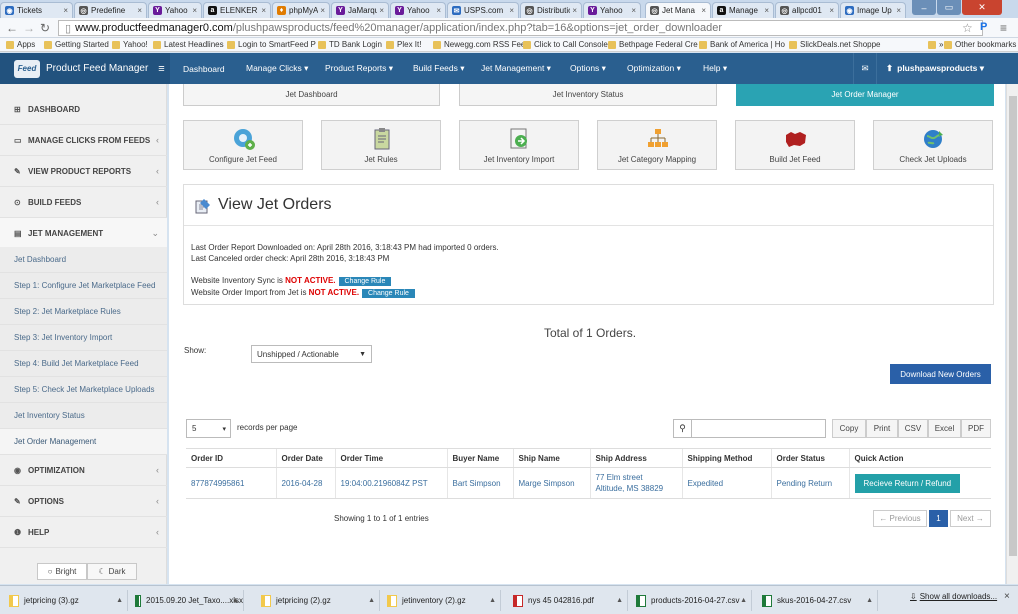 Image resolution: width=1018 pixels, height=614 pixels. Describe the element at coordinates (439, 68) in the screenshot. I see `nav-item: Build Feeds ▾` at that location.